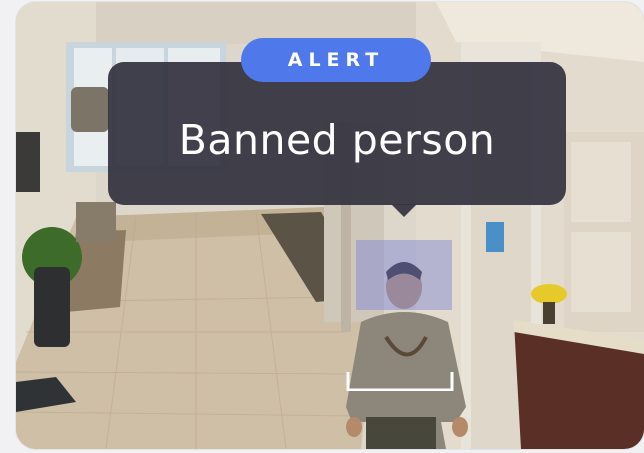 The width and height of the screenshot is (644, 453). What do you see at coordinates (404, 210) in the screenshot?
I see `speech-bubble-pointer-icon` at bounding box center [404, 210].